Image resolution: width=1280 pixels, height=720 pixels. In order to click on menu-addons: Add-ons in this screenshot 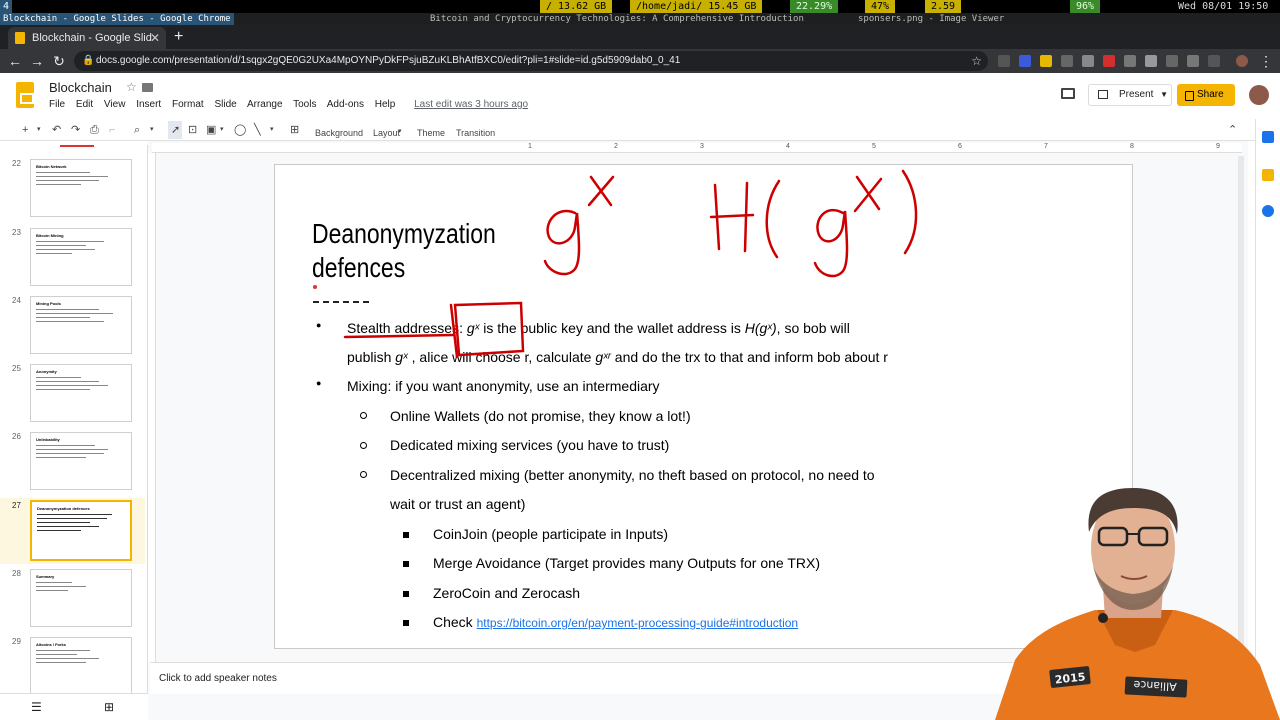, I will do `click(345, 104)`.